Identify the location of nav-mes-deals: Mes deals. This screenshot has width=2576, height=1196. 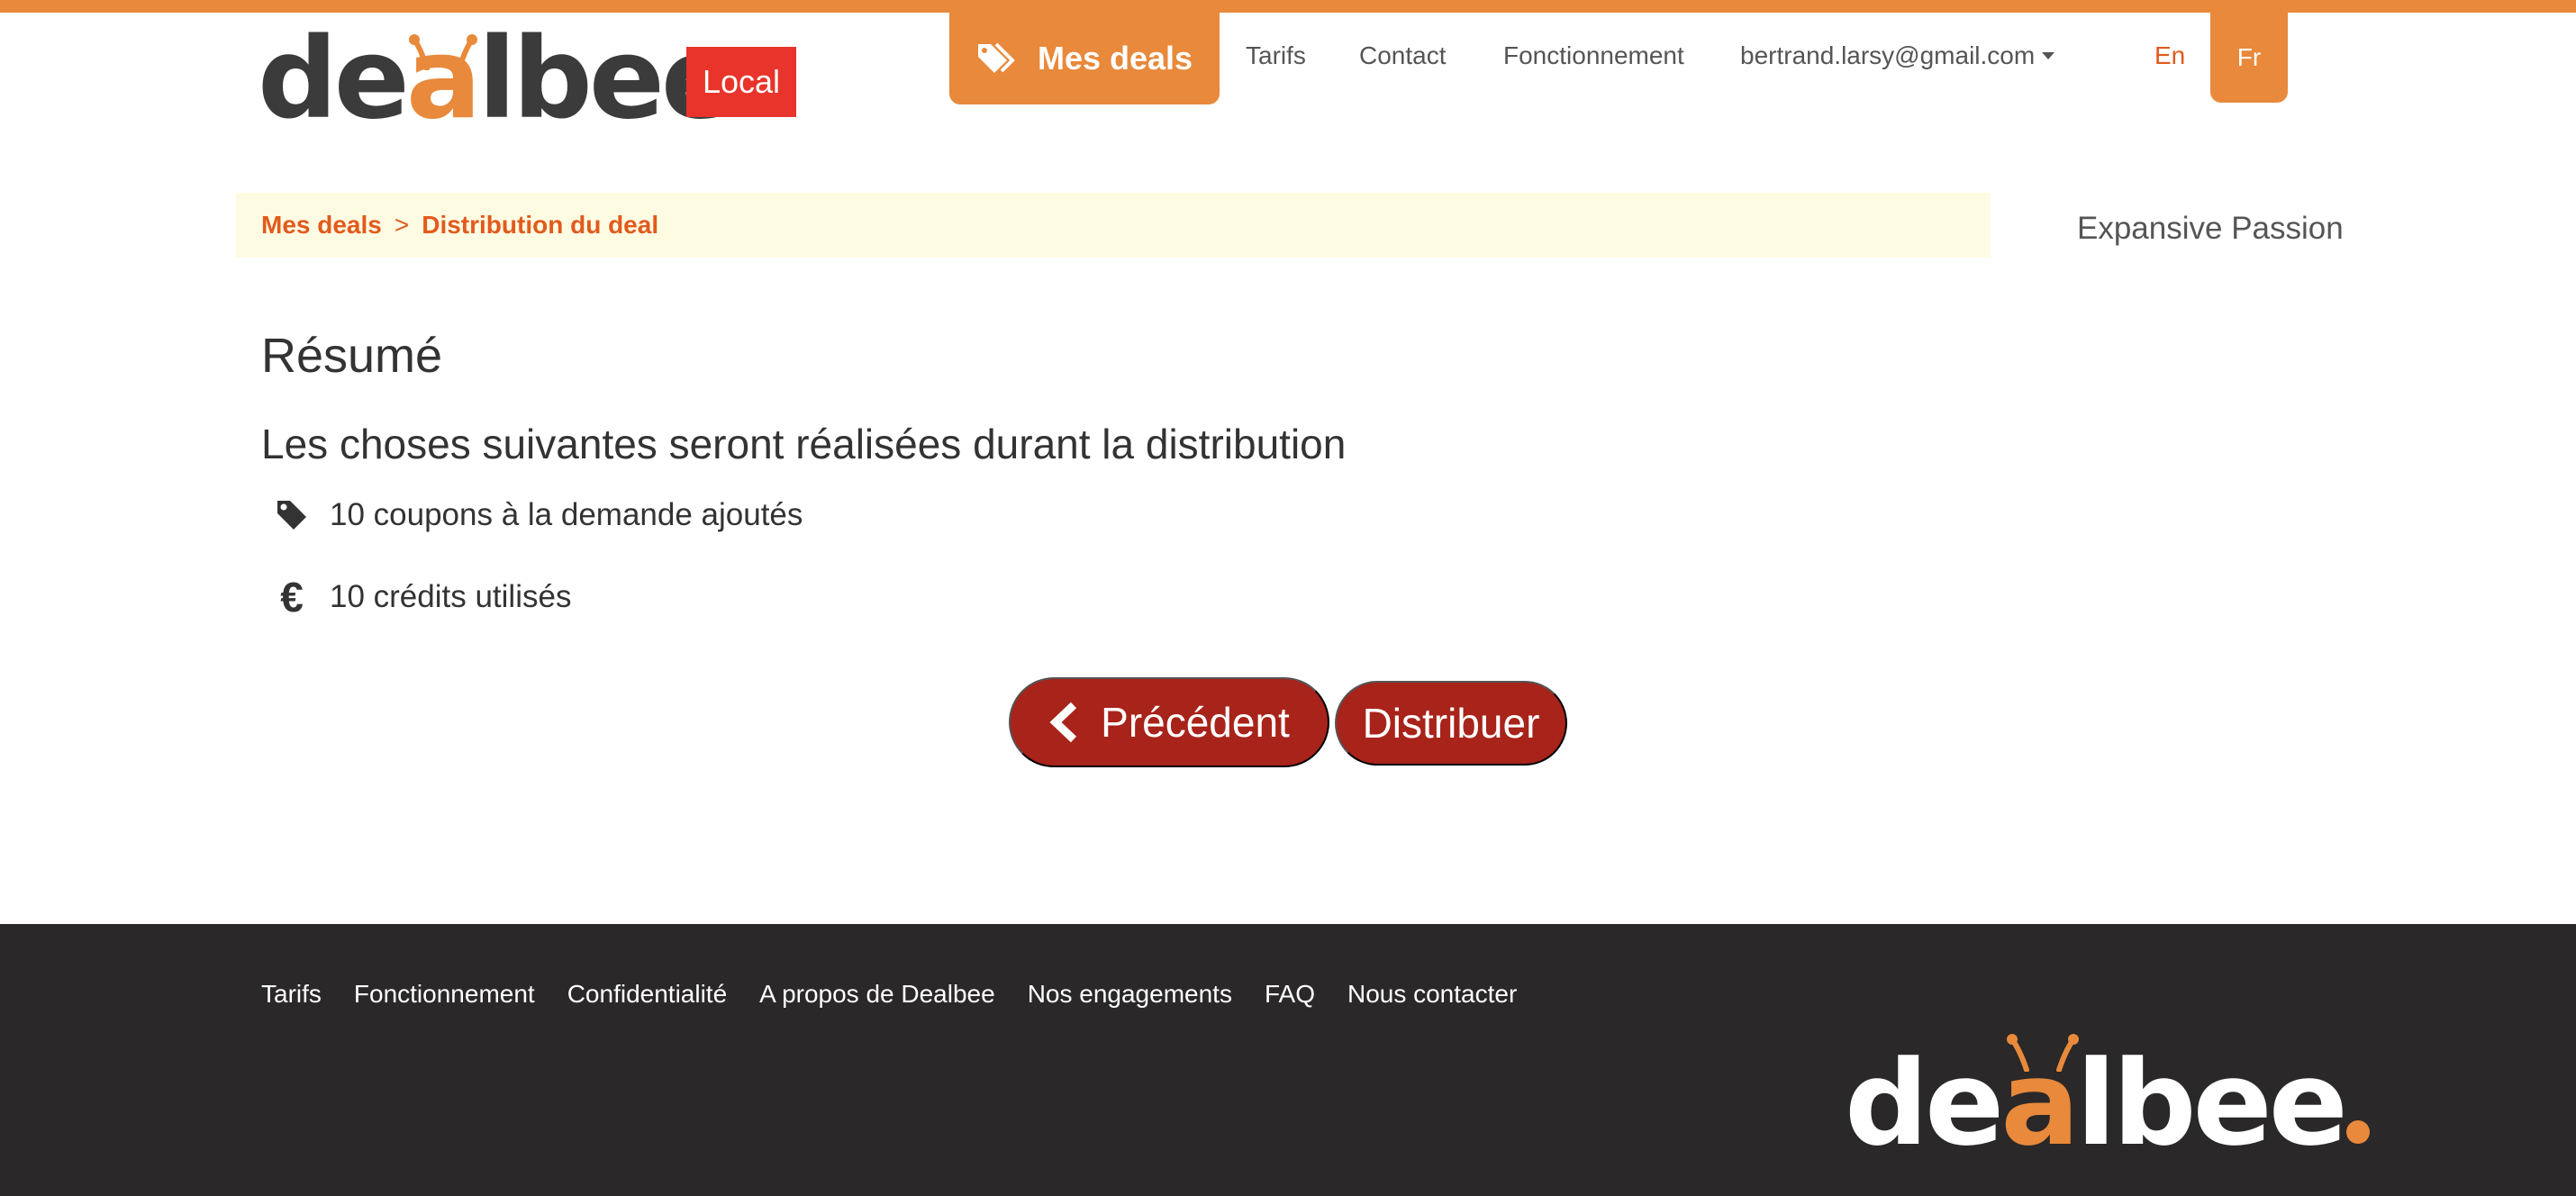
(1084, 58).